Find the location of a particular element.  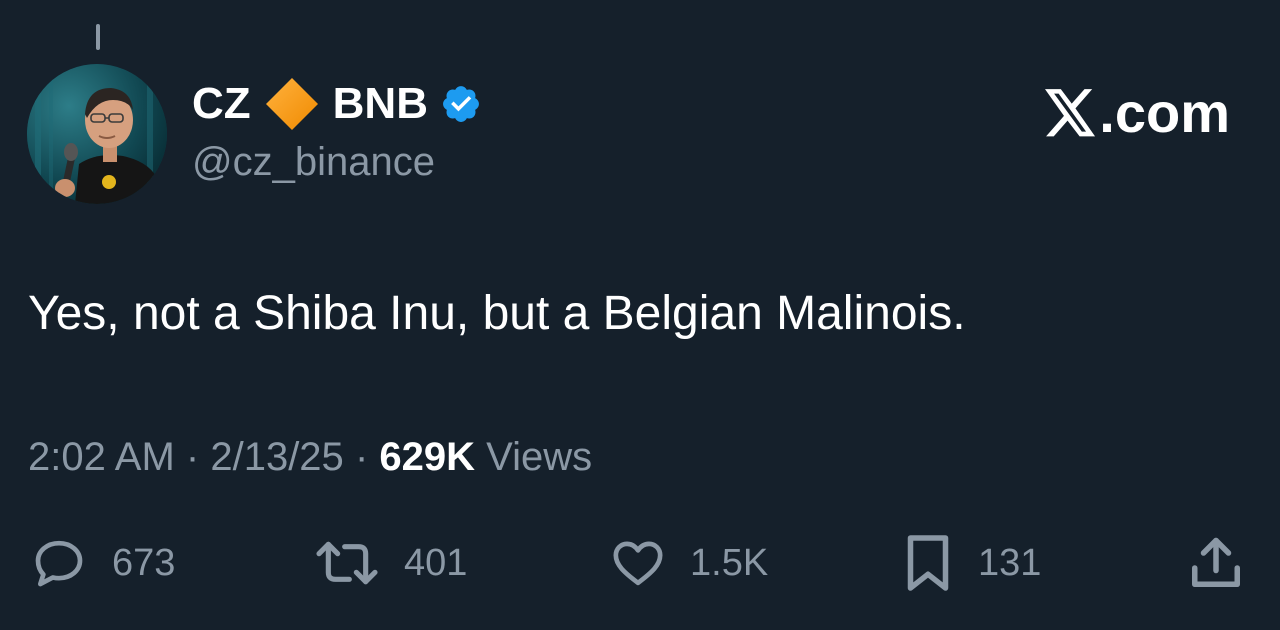

thread-connector-line is located at coordinates (98, 37).